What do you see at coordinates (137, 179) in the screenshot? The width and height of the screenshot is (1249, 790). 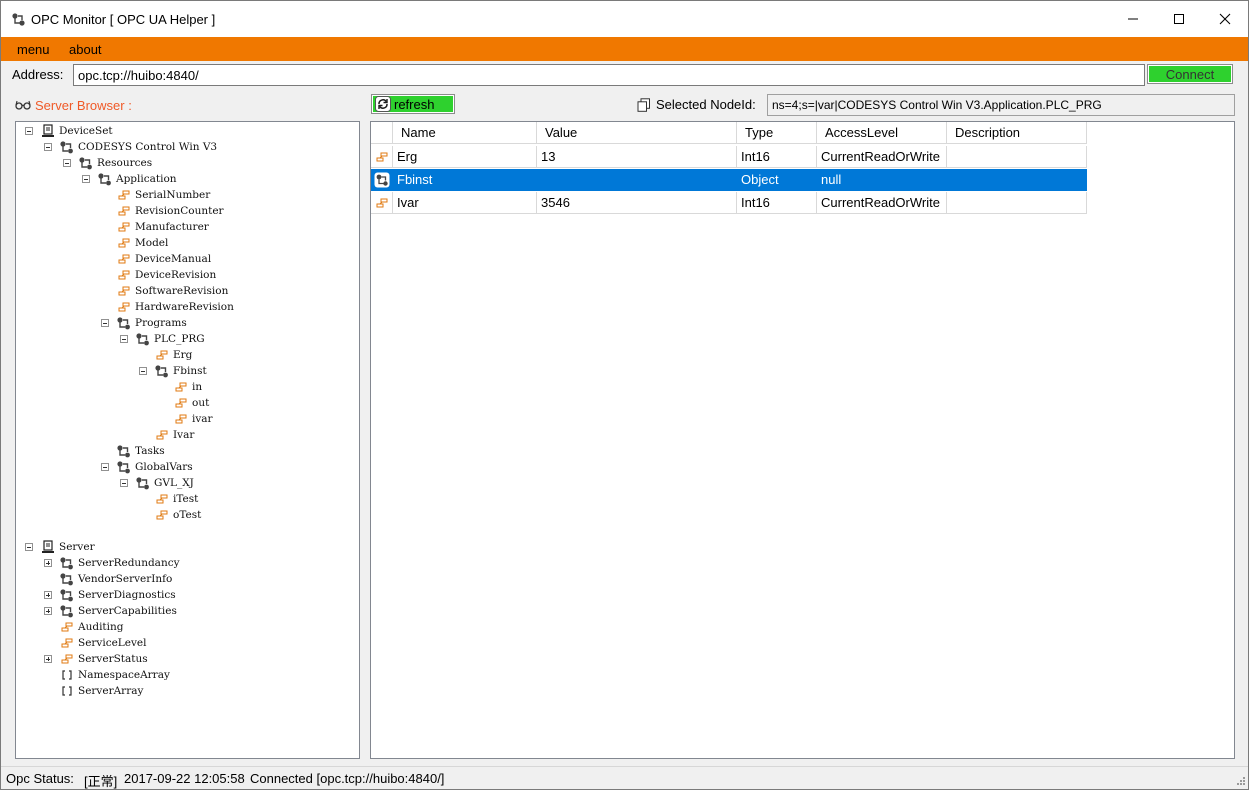 I see `tree-node: Application` at bounding box center [137, 179].